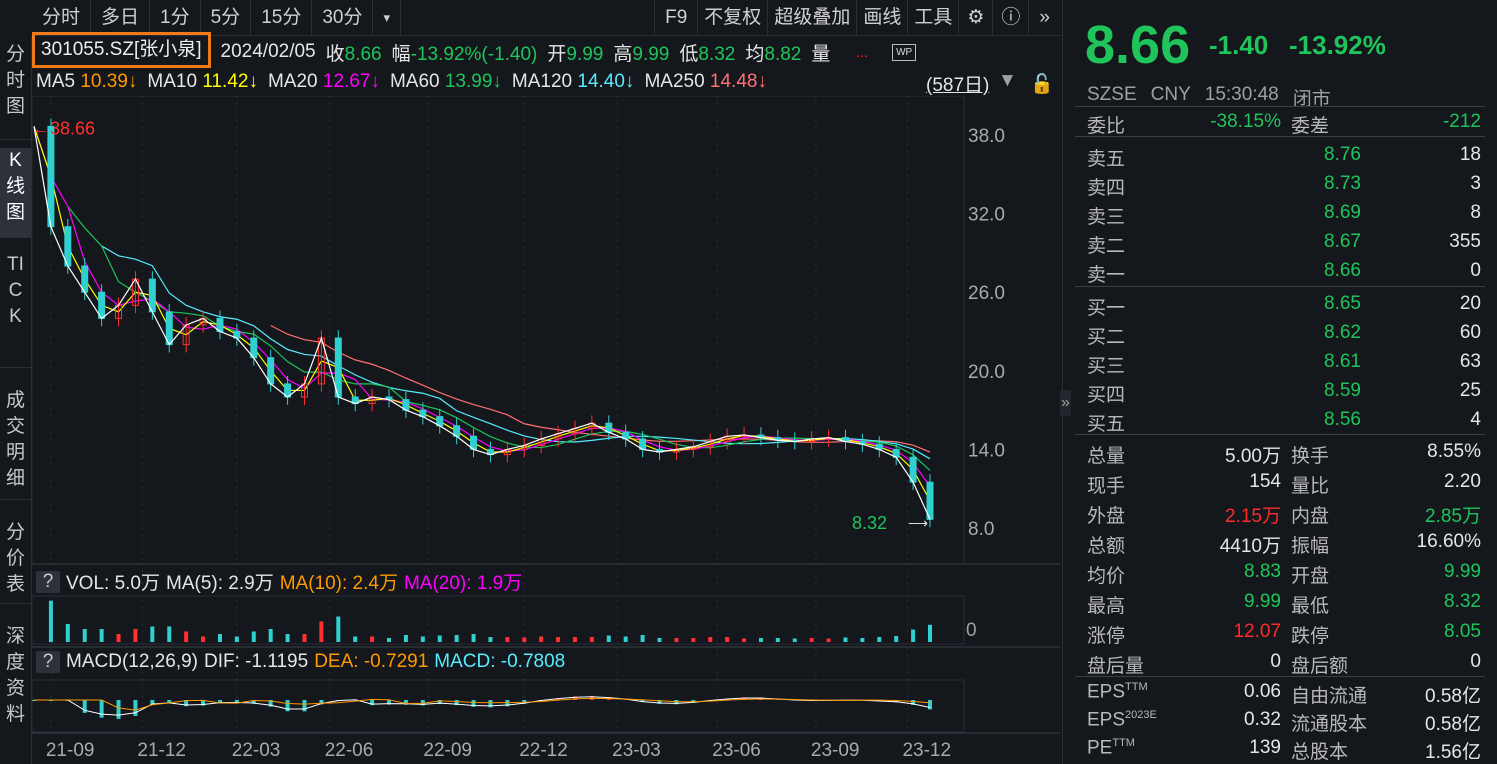 This screenshot has height=764, width=1497. I want to click on time-axis-label: 23-12, so click(926, 750).